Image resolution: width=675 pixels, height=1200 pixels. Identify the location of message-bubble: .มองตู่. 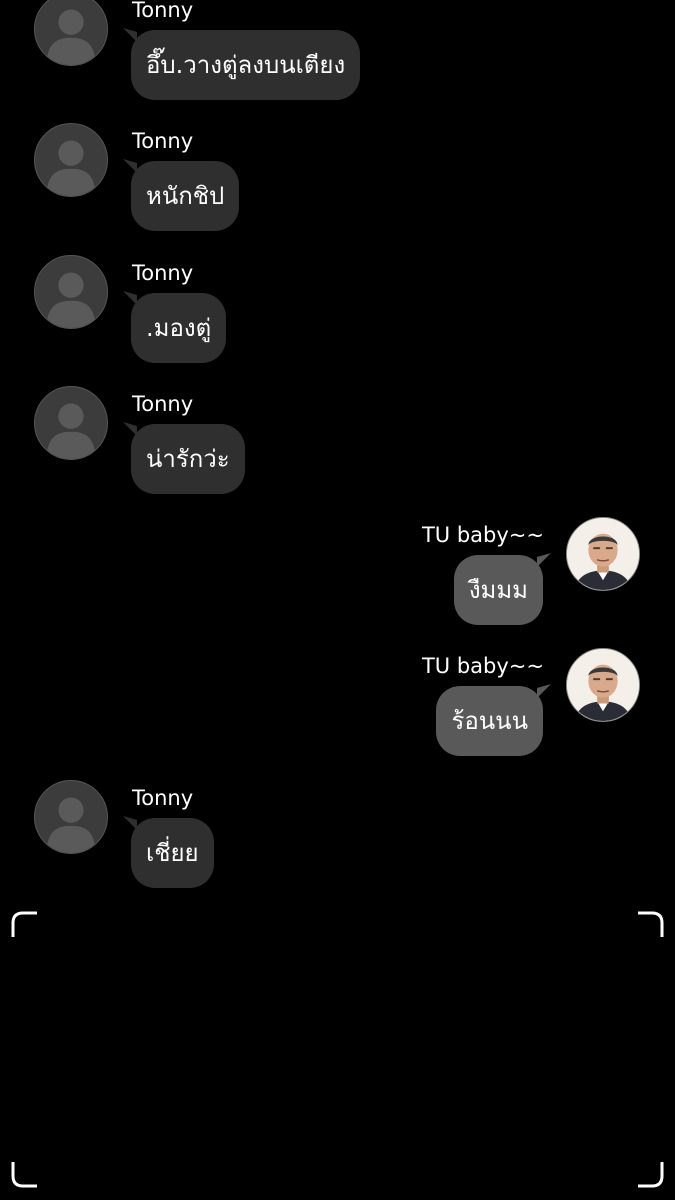
(175, 327).